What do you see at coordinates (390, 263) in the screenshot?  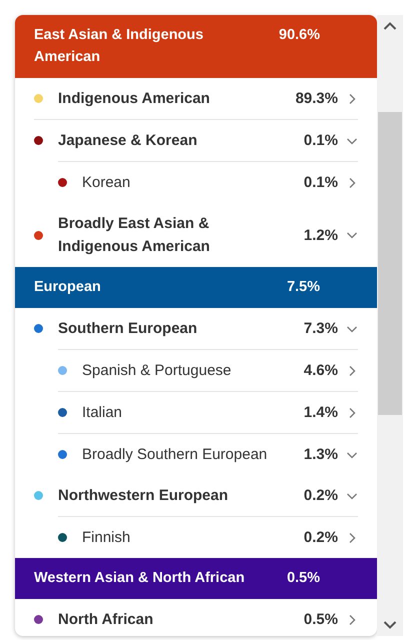 I see `scrollbar-thumb` at bounding box center [390, 263].